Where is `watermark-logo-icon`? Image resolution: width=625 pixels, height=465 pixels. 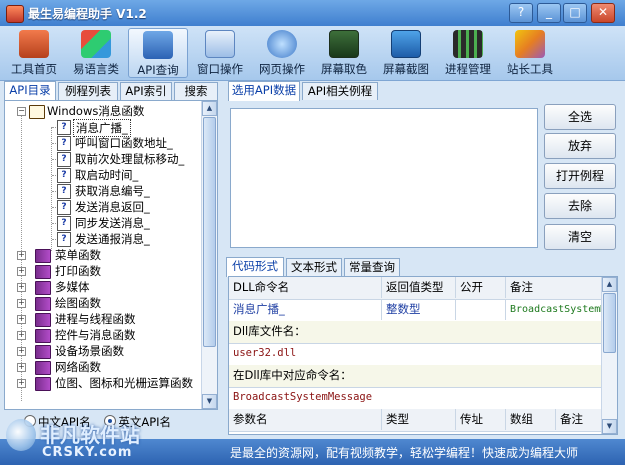
watermark-logo-icon is located at coordinates (21, 435).